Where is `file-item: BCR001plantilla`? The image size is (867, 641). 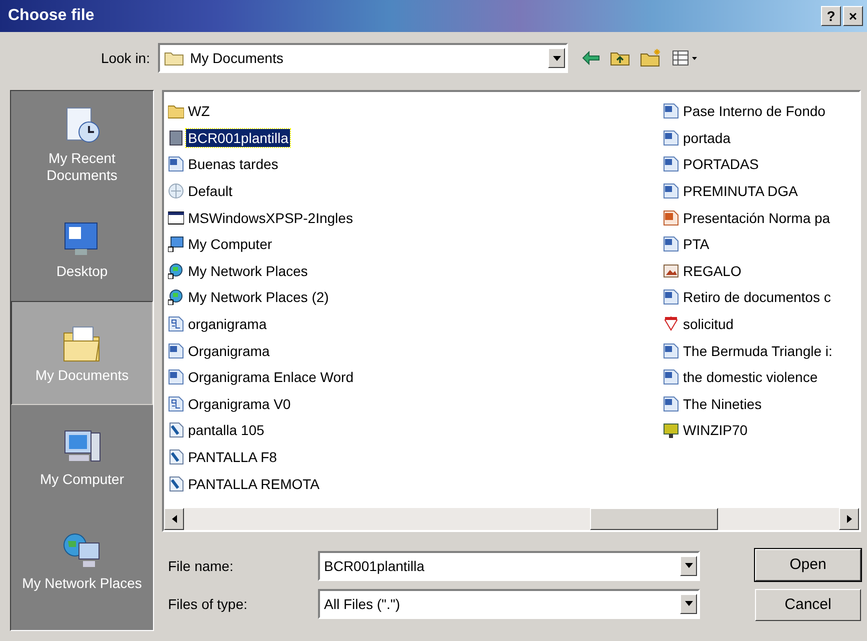 file-item: BCR001plantilla is located at coordinates (238, 137).